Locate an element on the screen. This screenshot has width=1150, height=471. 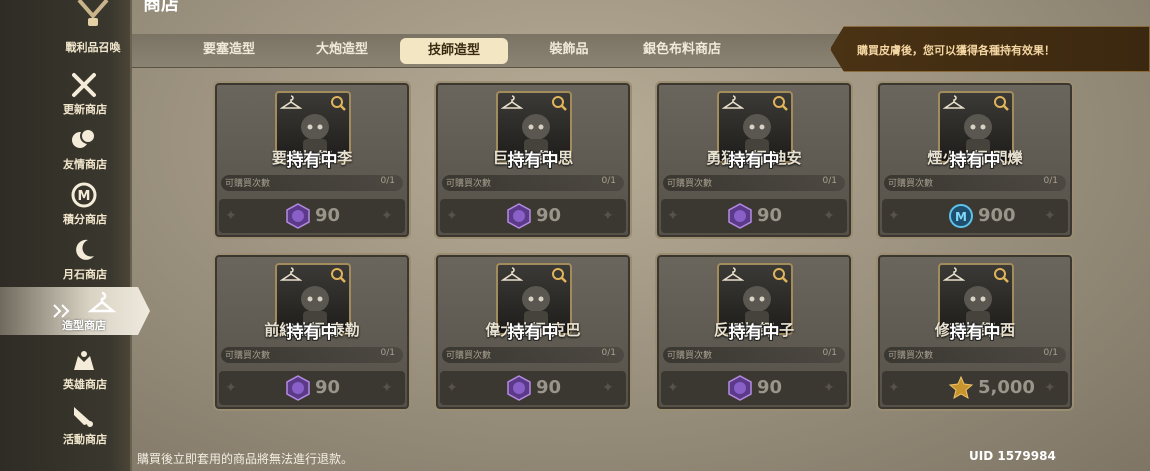
skin-item-card: 勇猛技師 迪安 持有中 可購買次數 0/1 ✦ 90 ✦ is located at coordinates (754, 160).